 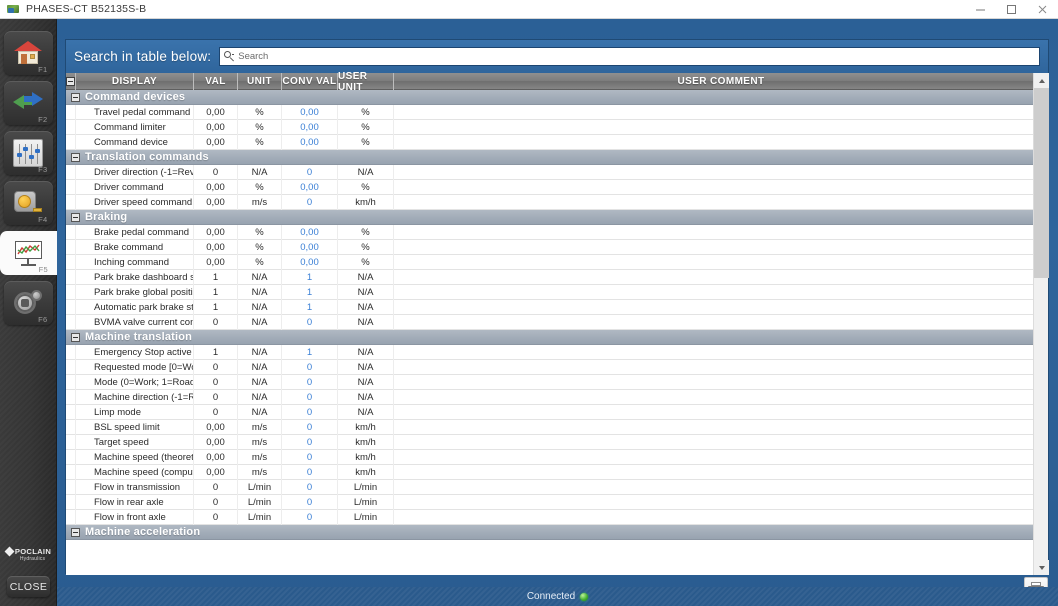 I want to click on table-row: Driver direction (-1=Reverse…0N/A0N/A, so click(x=557, y=172).